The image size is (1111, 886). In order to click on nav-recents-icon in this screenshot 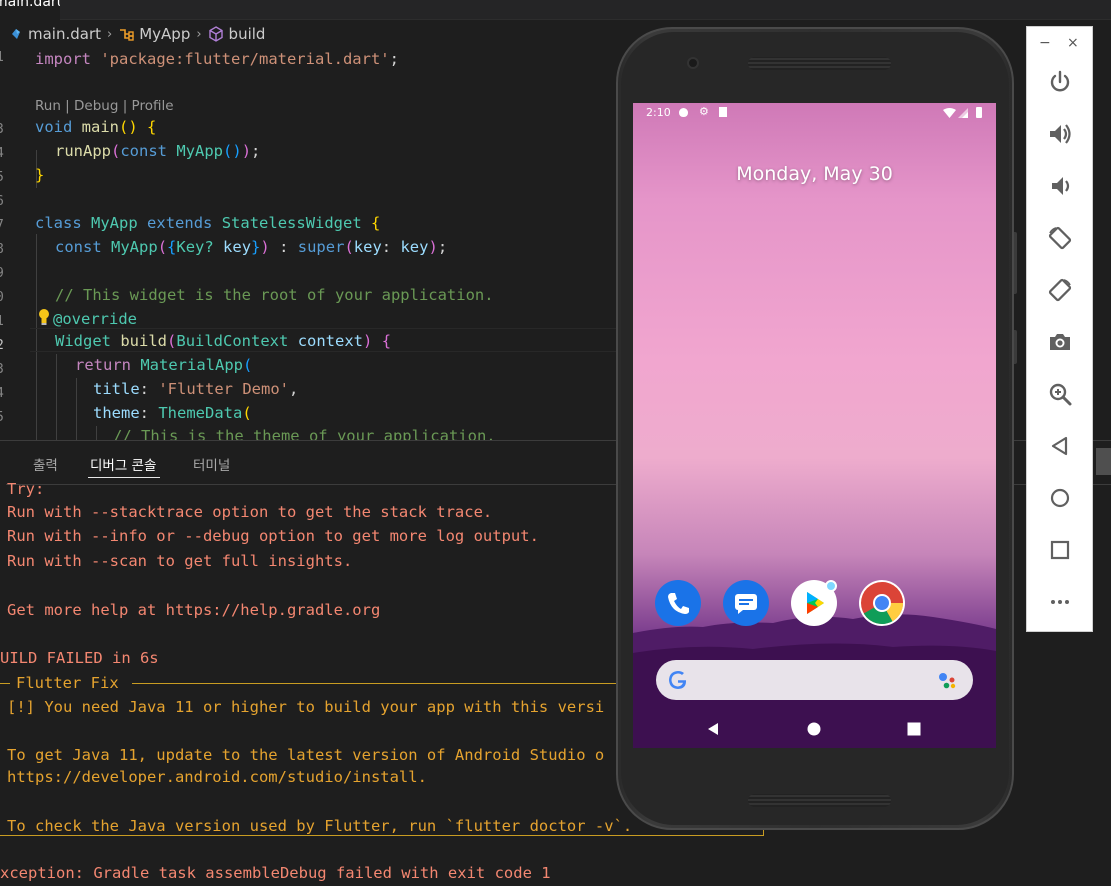, I will do `click(914, 729)`.